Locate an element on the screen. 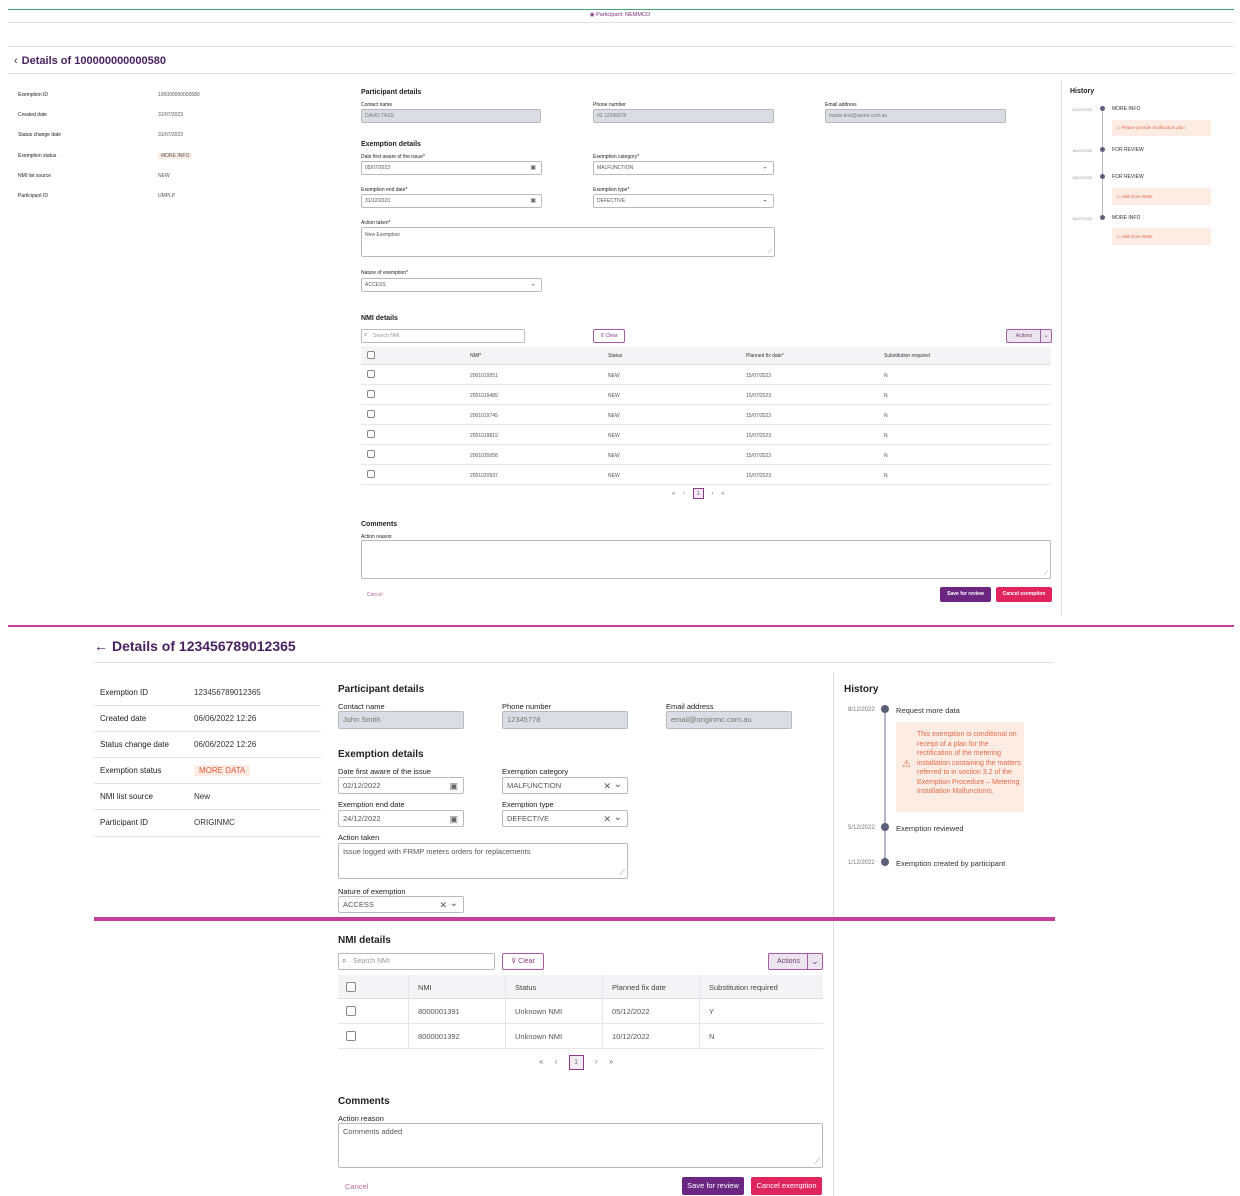 The width and height of the screenshot is (1240, 1196). summary-label: Created date is located at coordinates (123, 718).